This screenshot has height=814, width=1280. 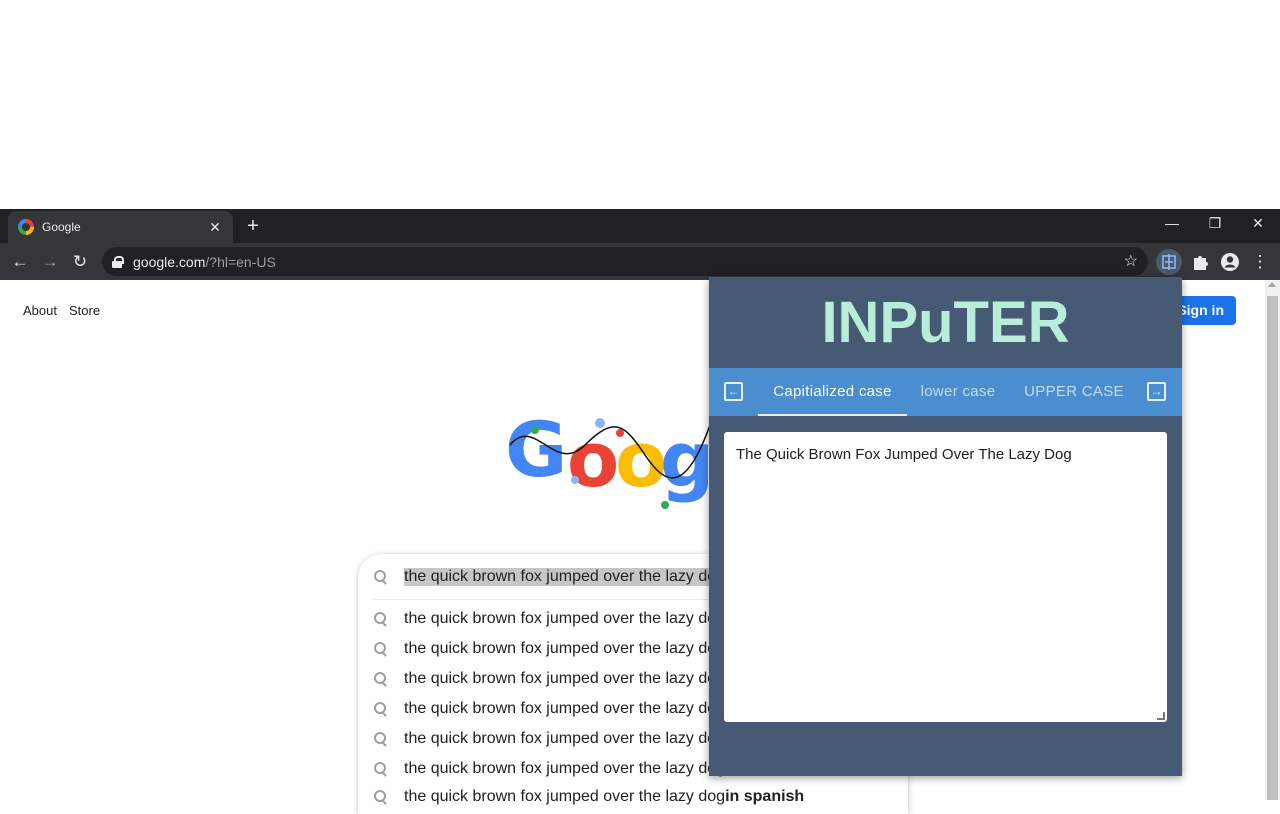 I want to click on tab-capitalized-case: Capitialized case, so click(x=832, y=392).